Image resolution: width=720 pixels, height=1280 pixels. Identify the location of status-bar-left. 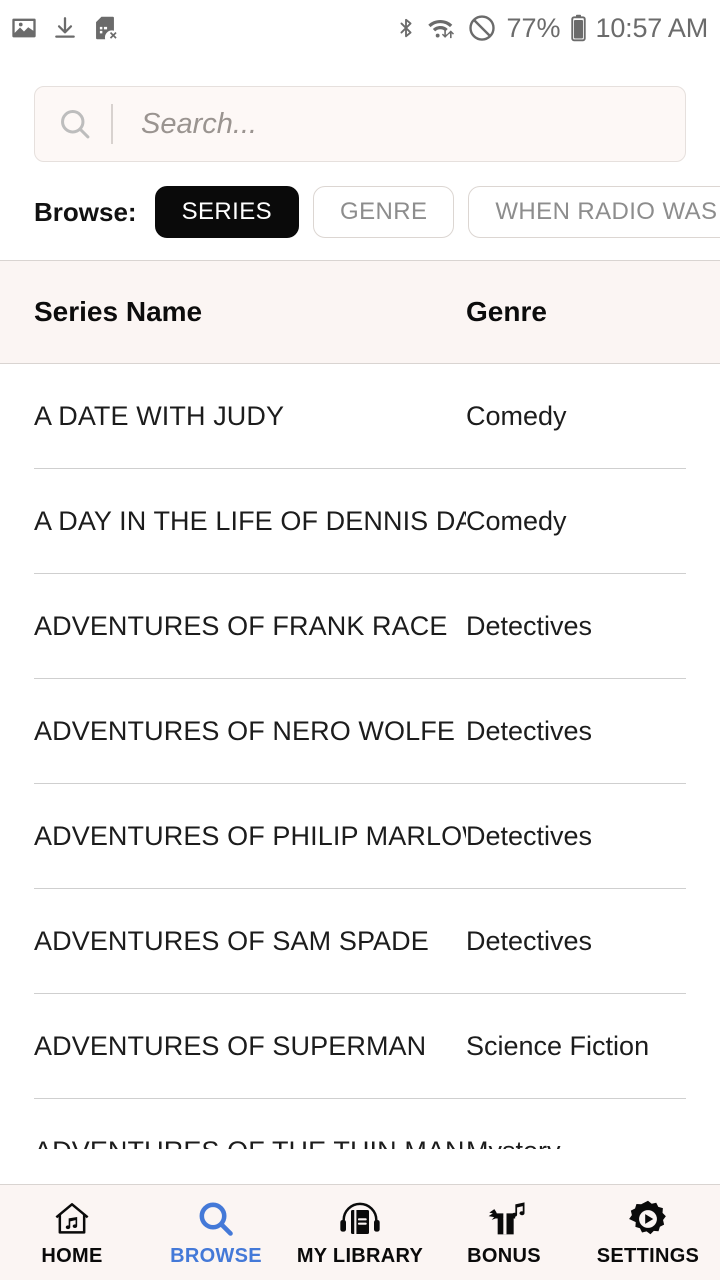
(64, 28).